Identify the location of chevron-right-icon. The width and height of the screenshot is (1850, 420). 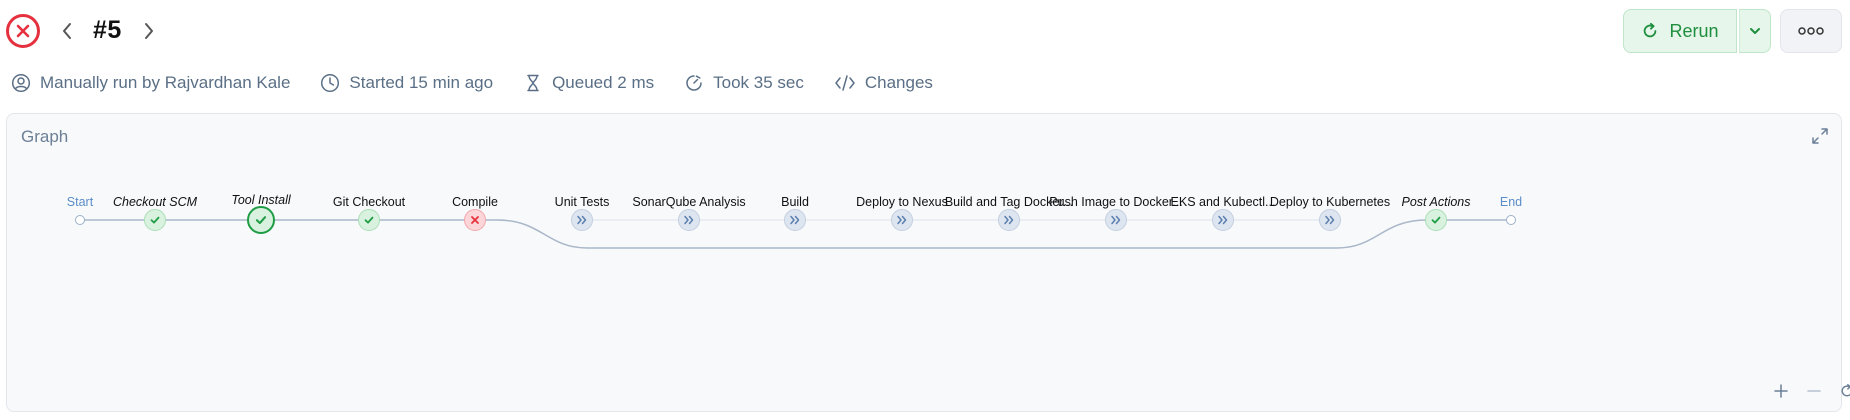
(149, 31).